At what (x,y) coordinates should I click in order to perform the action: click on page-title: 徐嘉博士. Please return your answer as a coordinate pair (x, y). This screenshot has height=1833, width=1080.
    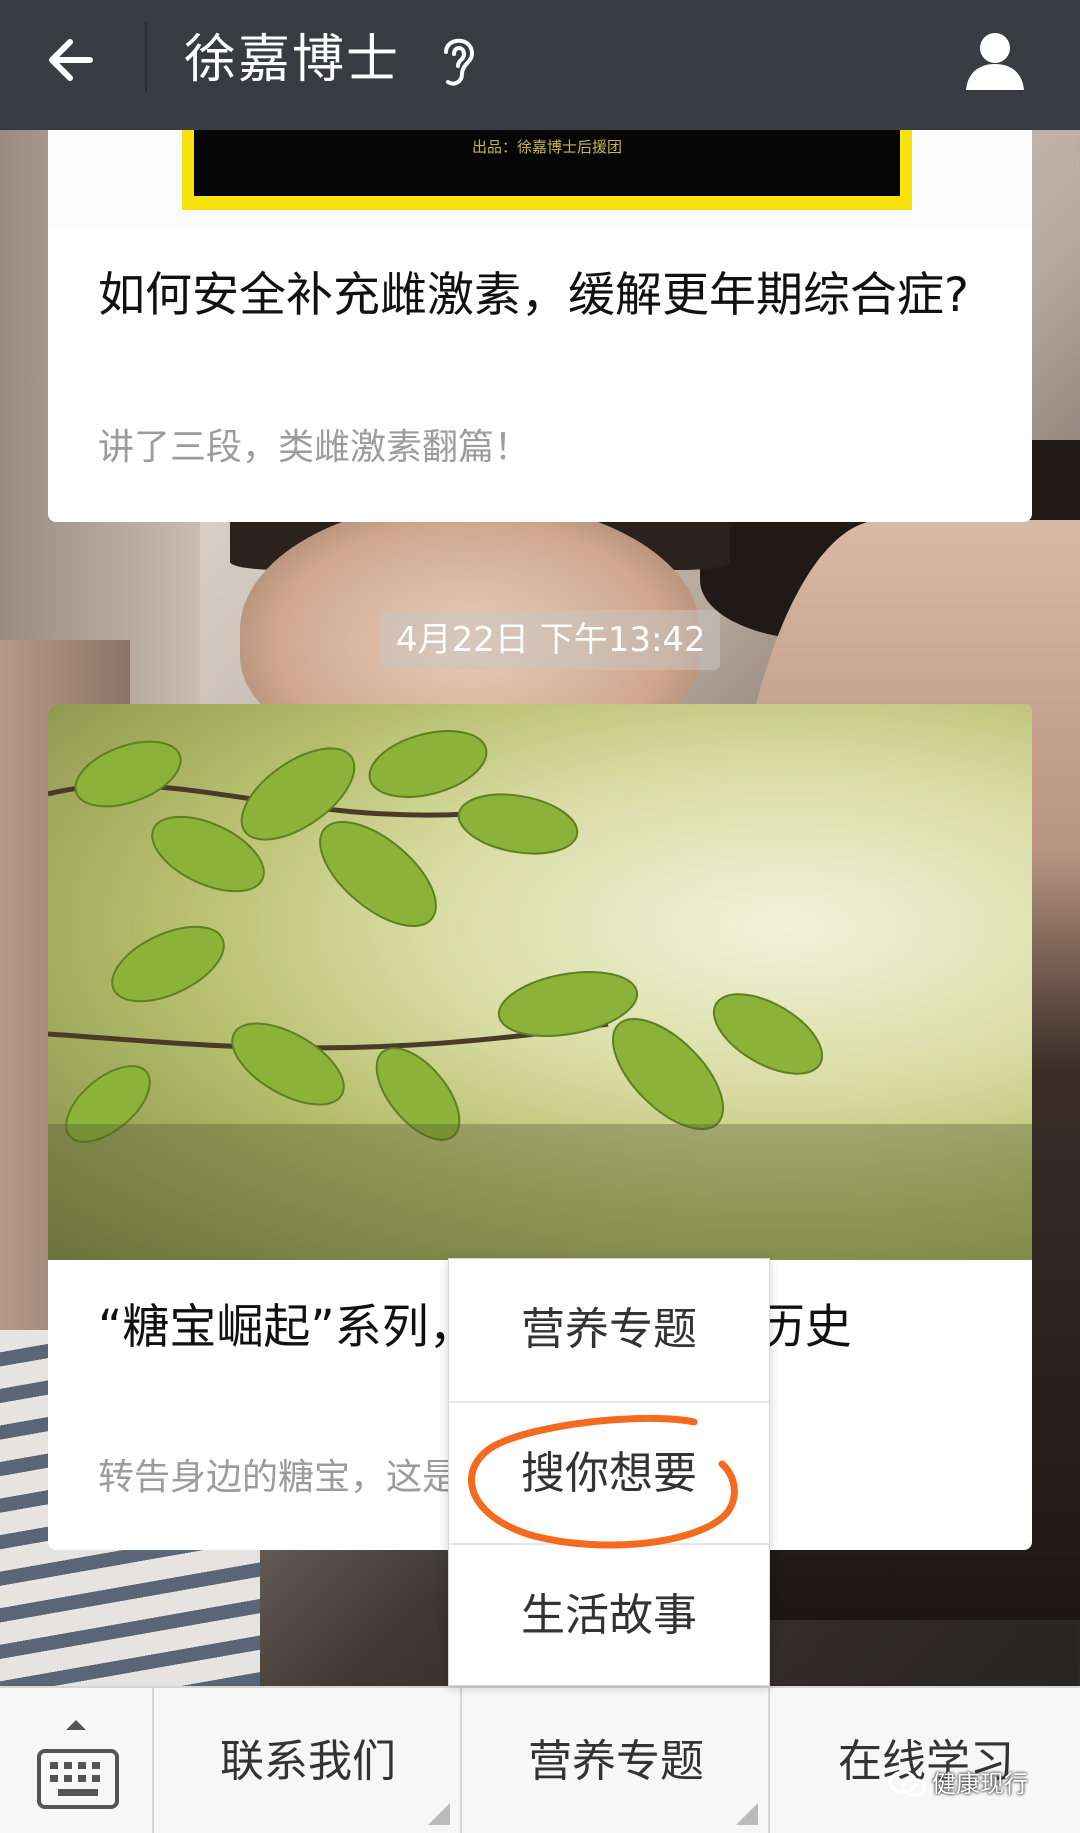
    Looking at the image, I should click on (292, 60).